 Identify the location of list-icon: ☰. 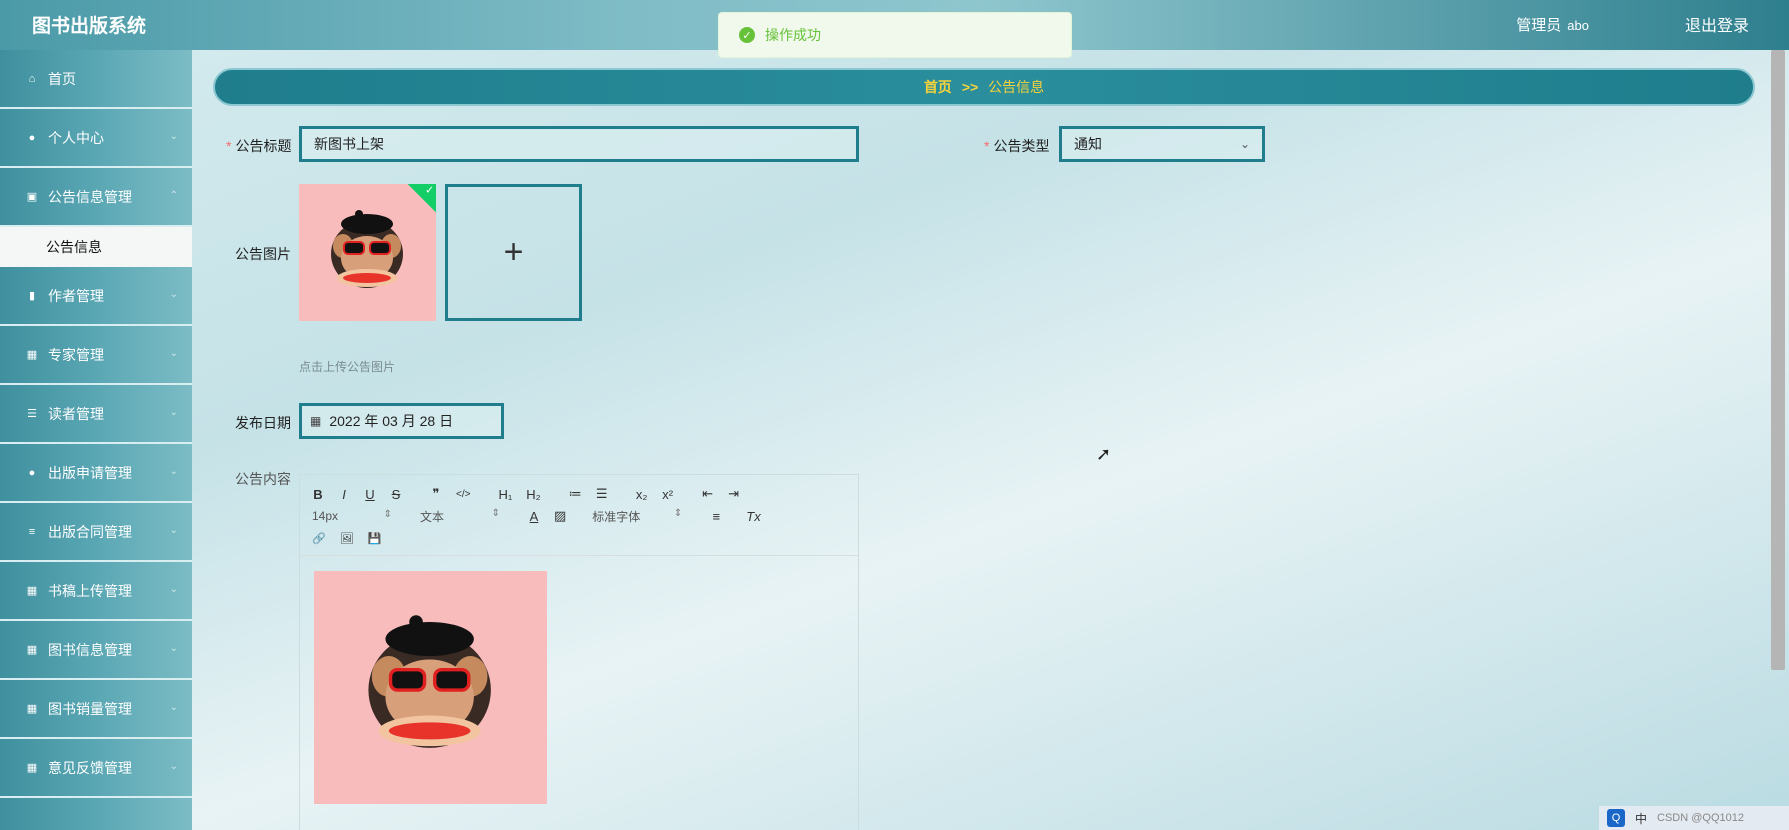
(32, 414).